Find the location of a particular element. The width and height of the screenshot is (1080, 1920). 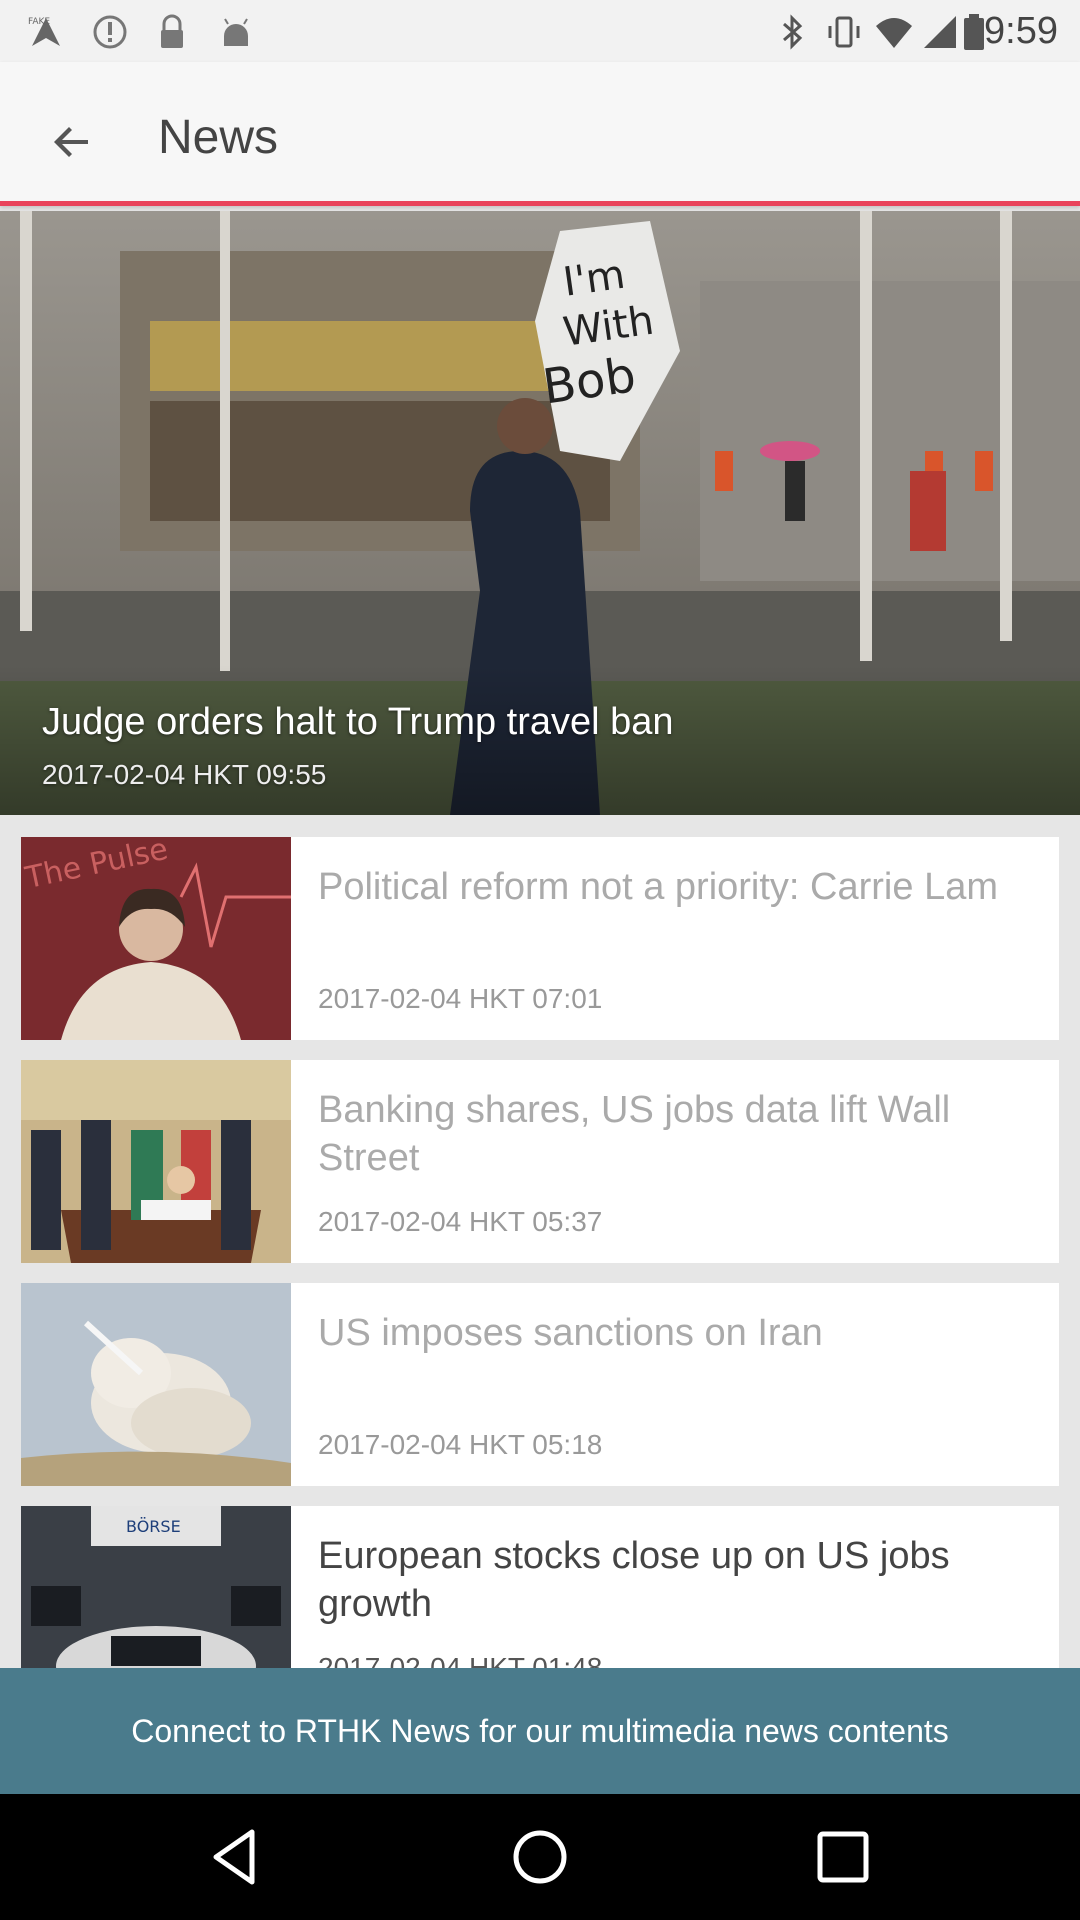

back-button is located at coordinates (72, 142).